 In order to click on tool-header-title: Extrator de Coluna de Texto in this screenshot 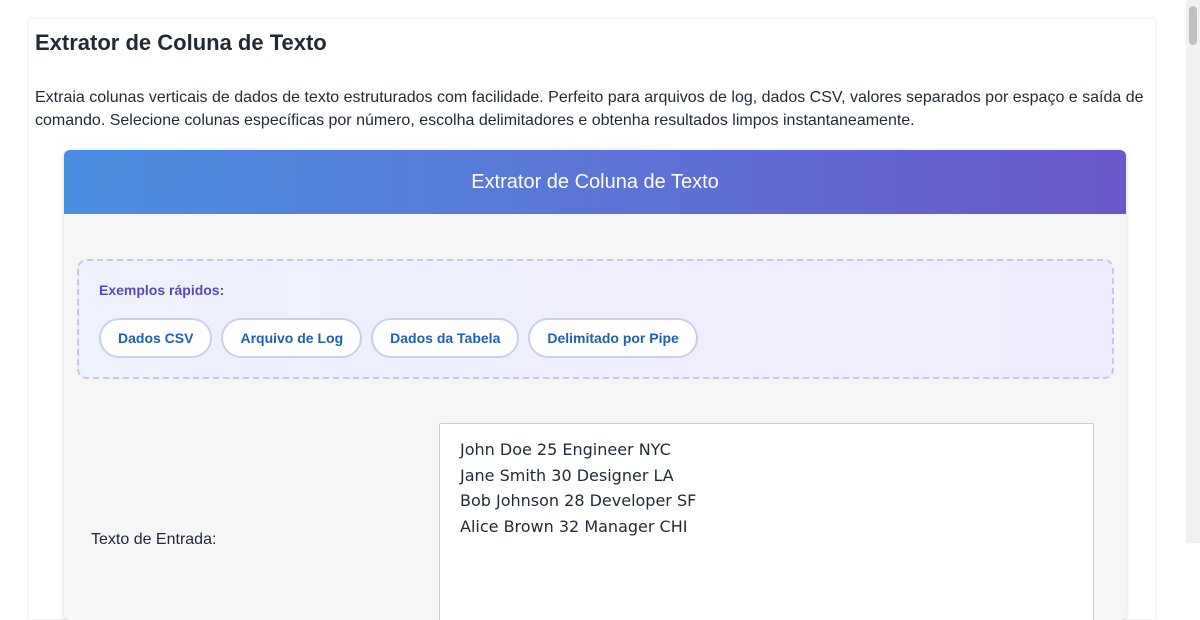, I will do `click(595, 181)`.